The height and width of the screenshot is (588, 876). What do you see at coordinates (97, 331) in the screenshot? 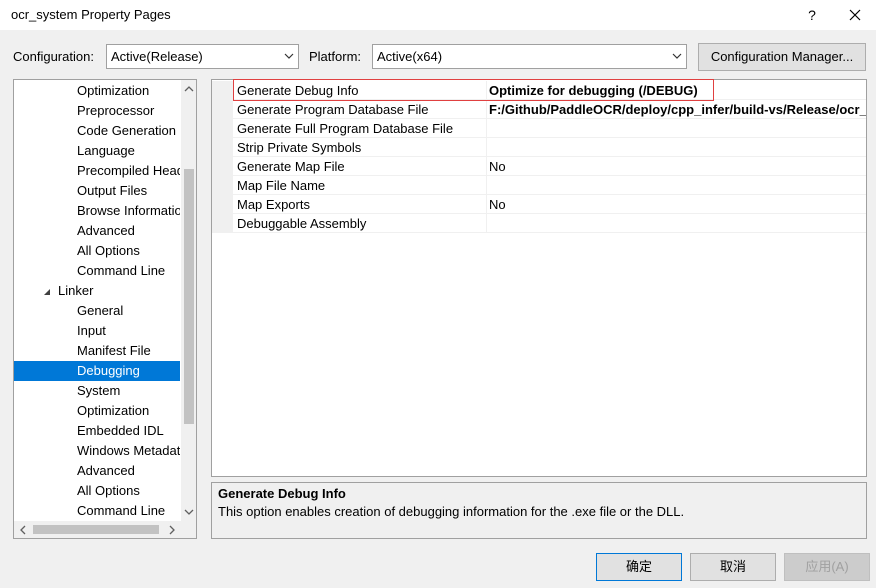
I see `tree-item-input: Input` at bounding box center [97, 331].